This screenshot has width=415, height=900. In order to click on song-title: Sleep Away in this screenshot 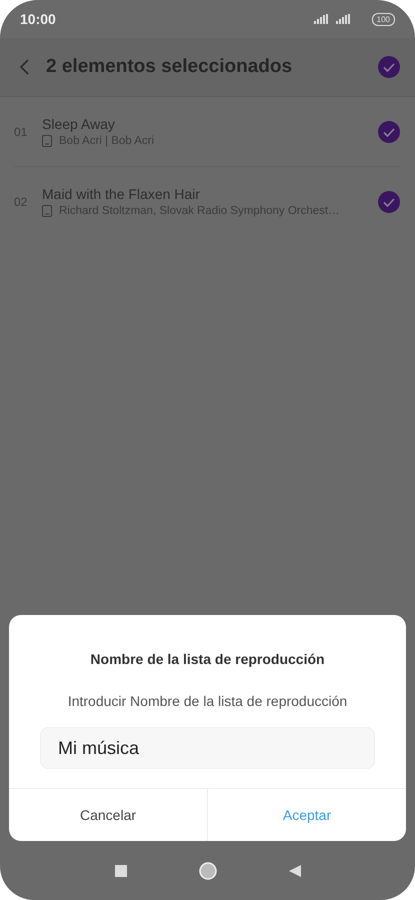, I will do `click(79, 124)`.